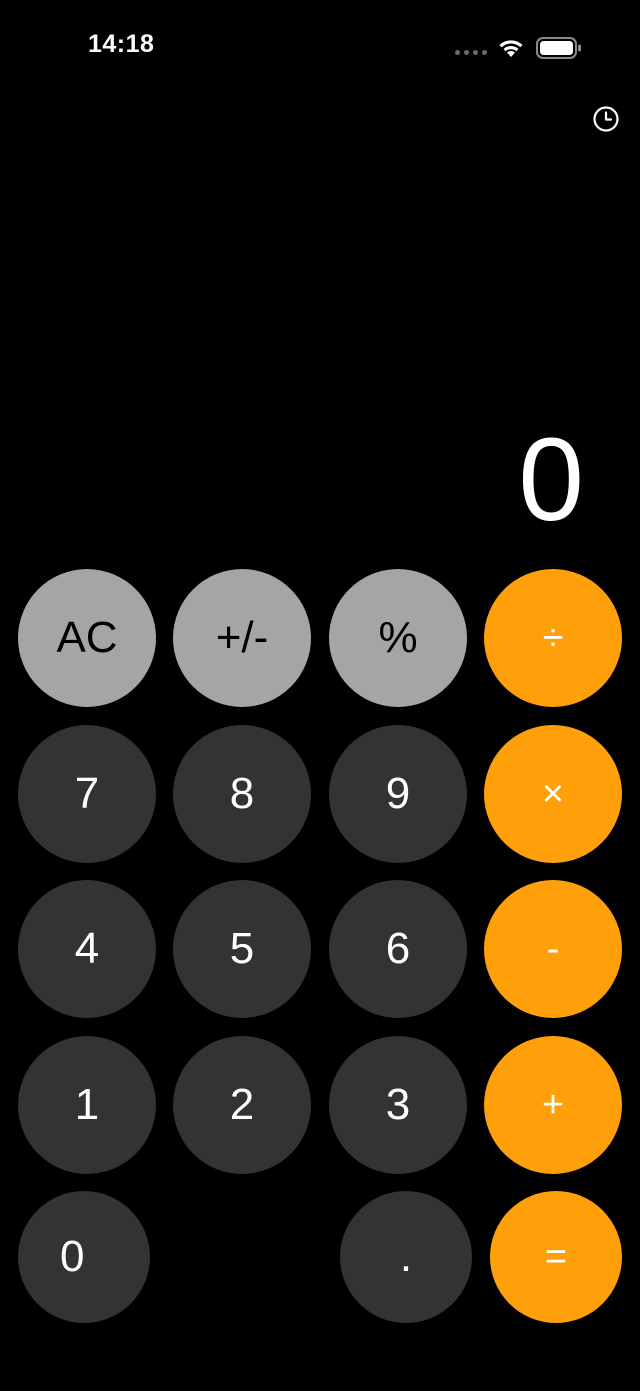 Image resolution: width=640 pixels, height=1391 pixels. What do you see at coordinates (87, 949) in the screenshot?
I see `digit-4-button: 4` at bounding box center [87, 949].